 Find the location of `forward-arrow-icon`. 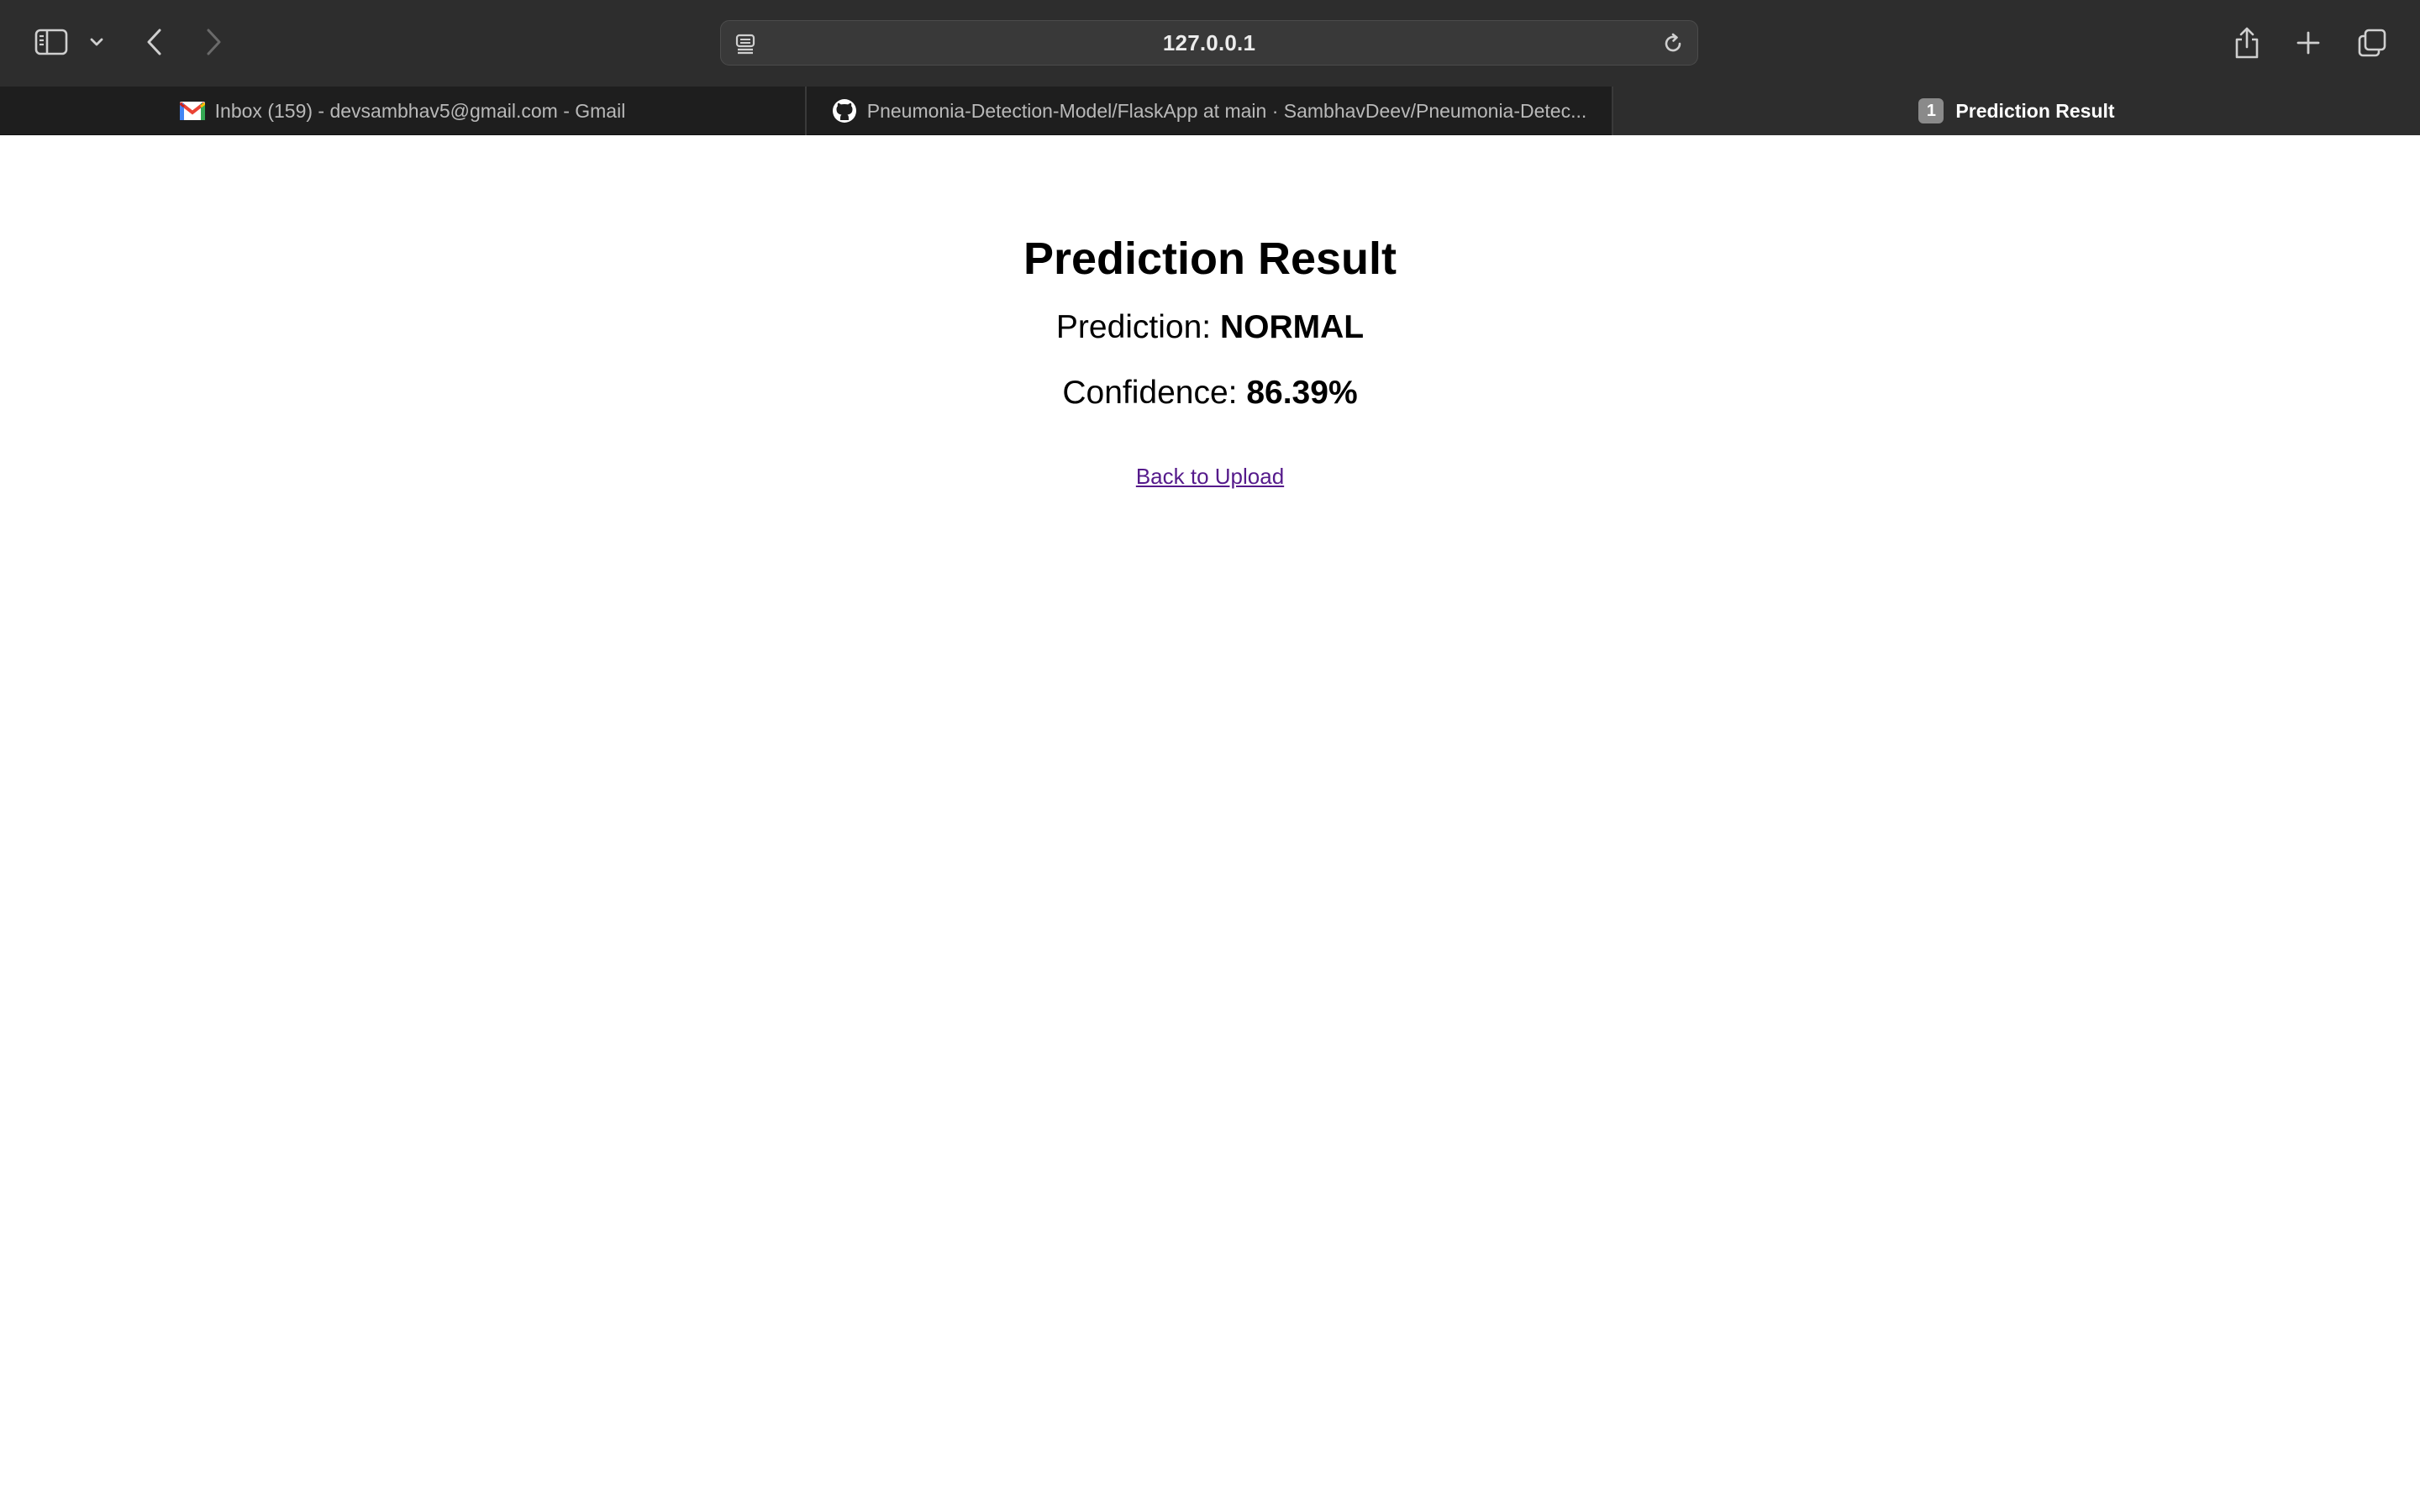

forward-arrow-icon is located at coordinates (214, 42).